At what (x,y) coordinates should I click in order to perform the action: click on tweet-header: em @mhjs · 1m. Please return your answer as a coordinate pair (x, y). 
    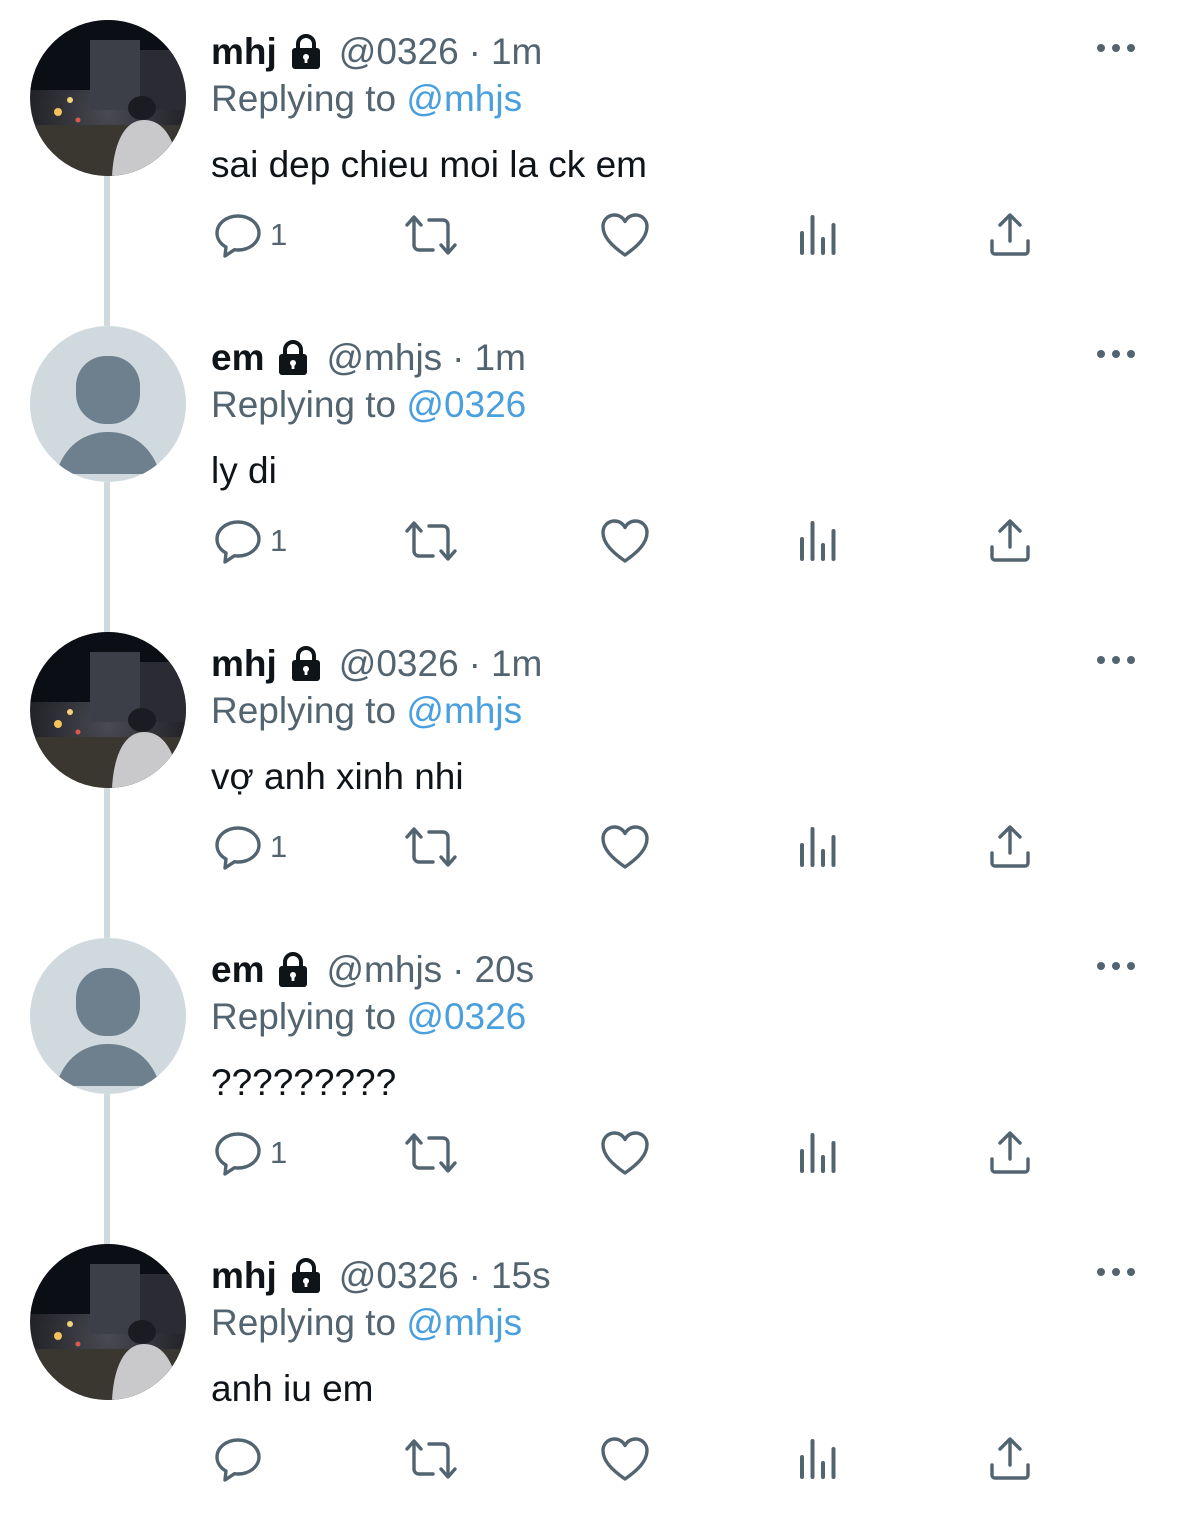
    Looking at the image, I should click on (368, 358).